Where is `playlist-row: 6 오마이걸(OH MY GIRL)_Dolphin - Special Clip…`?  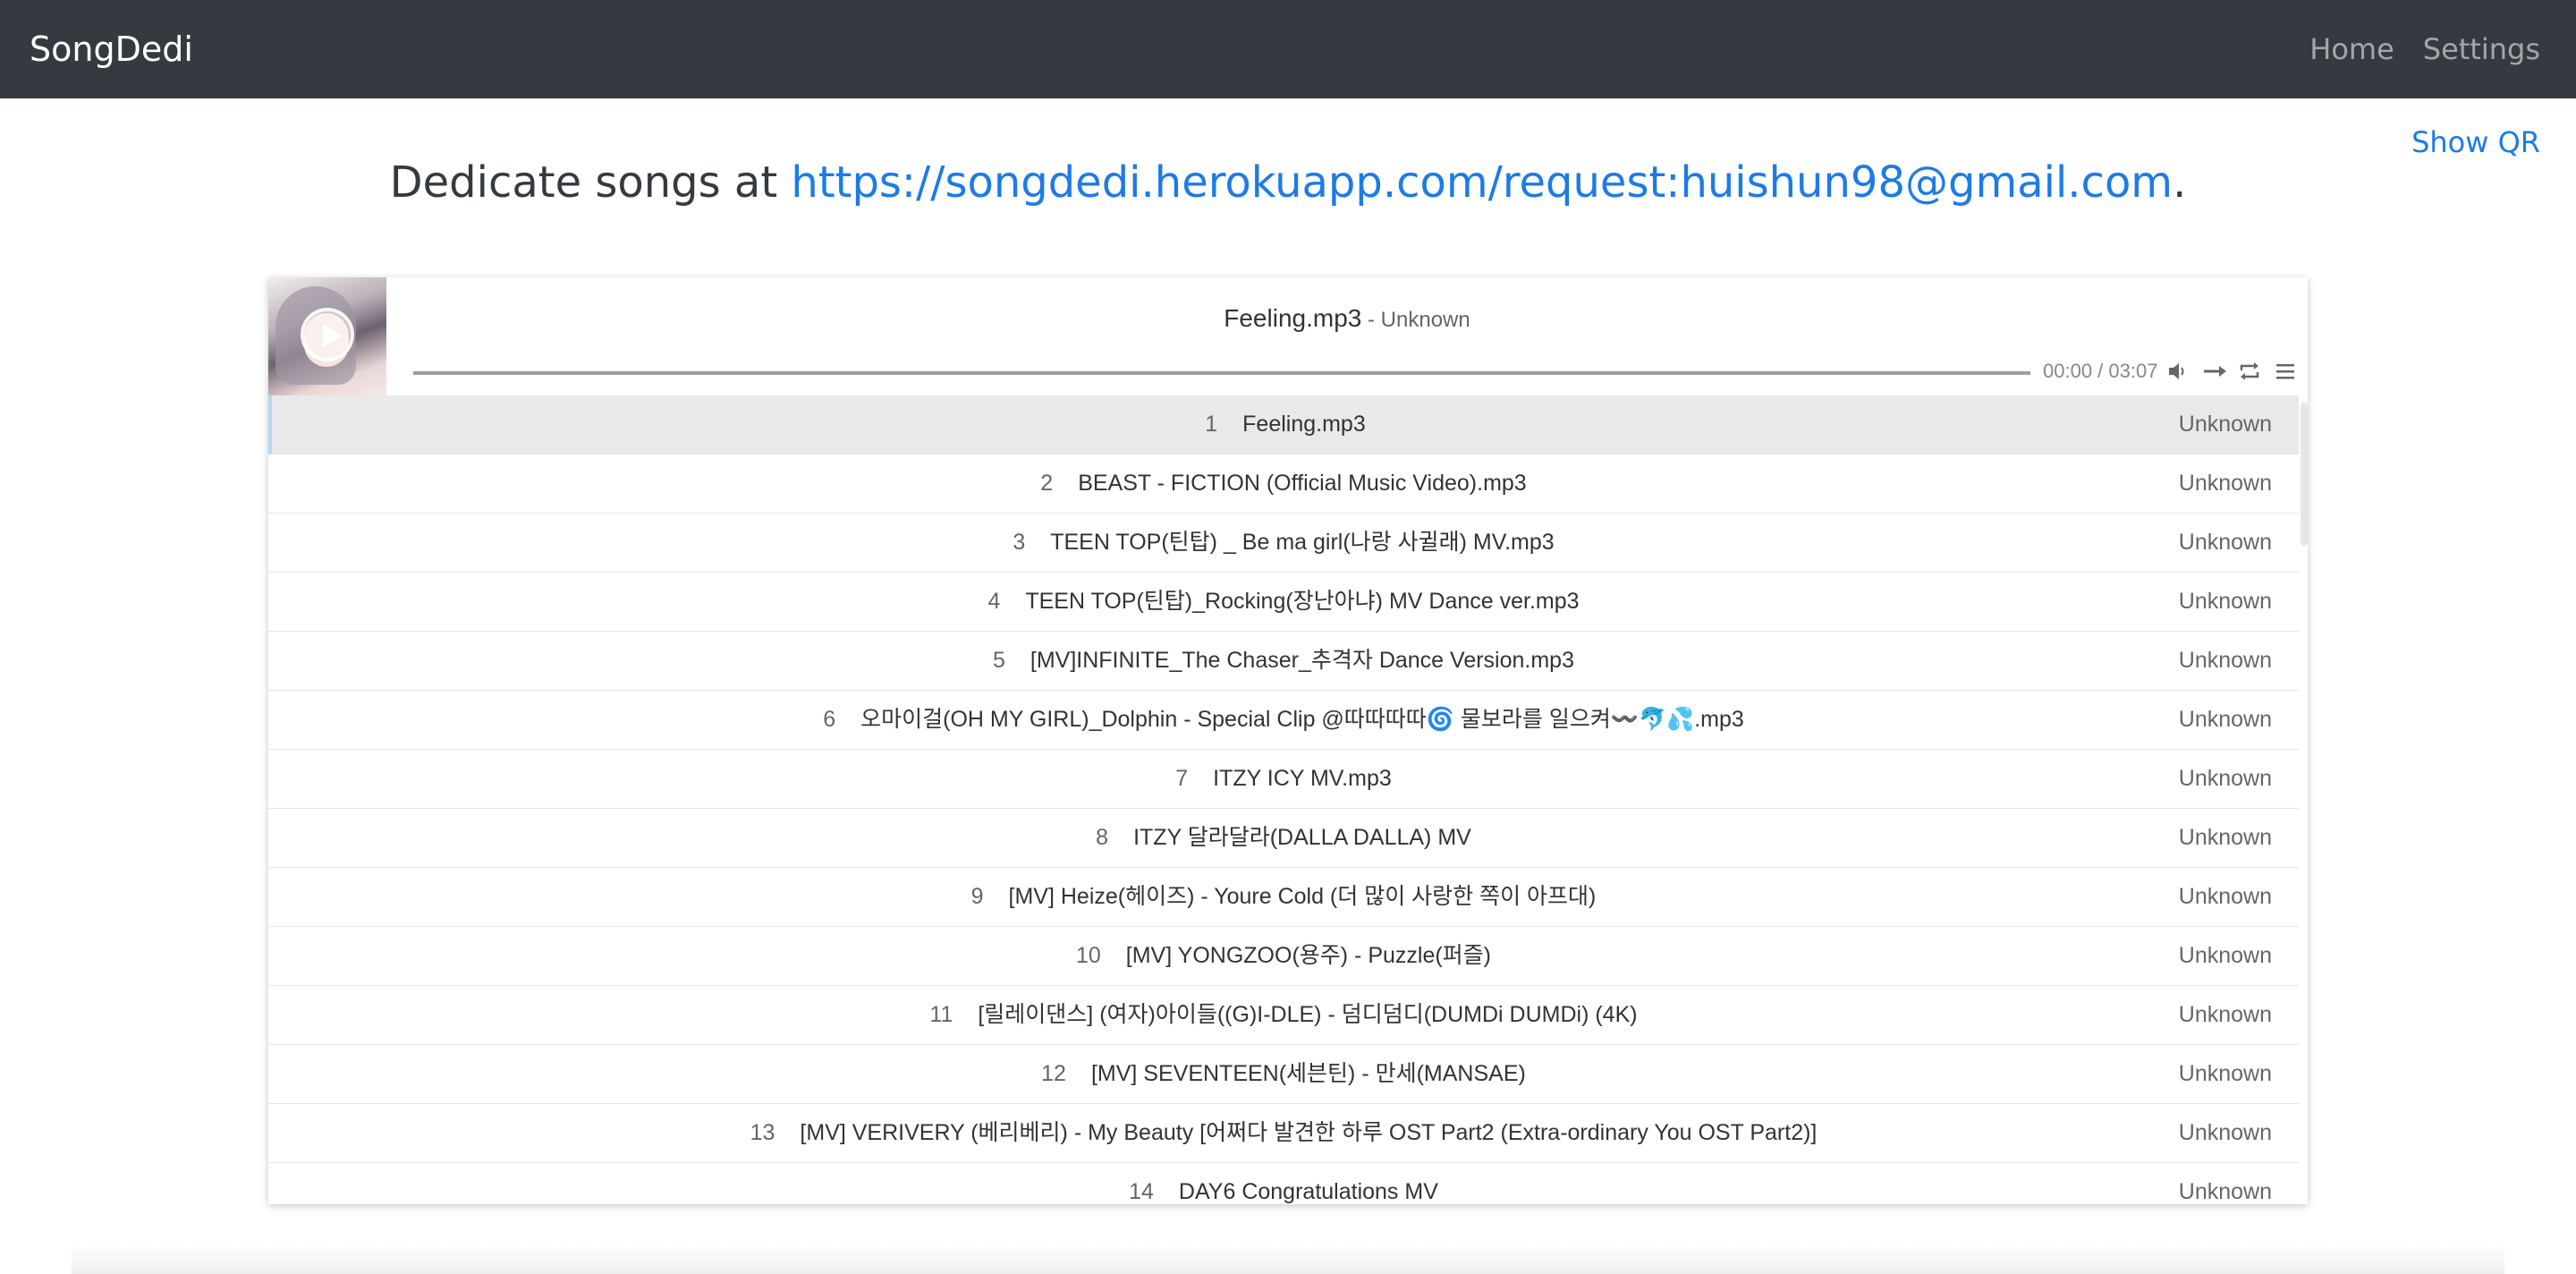
playlist-row: 6 오마이걸(OH MY GIRL)_Dolphin - Special Clip… is located at coordinates (1283, 720).